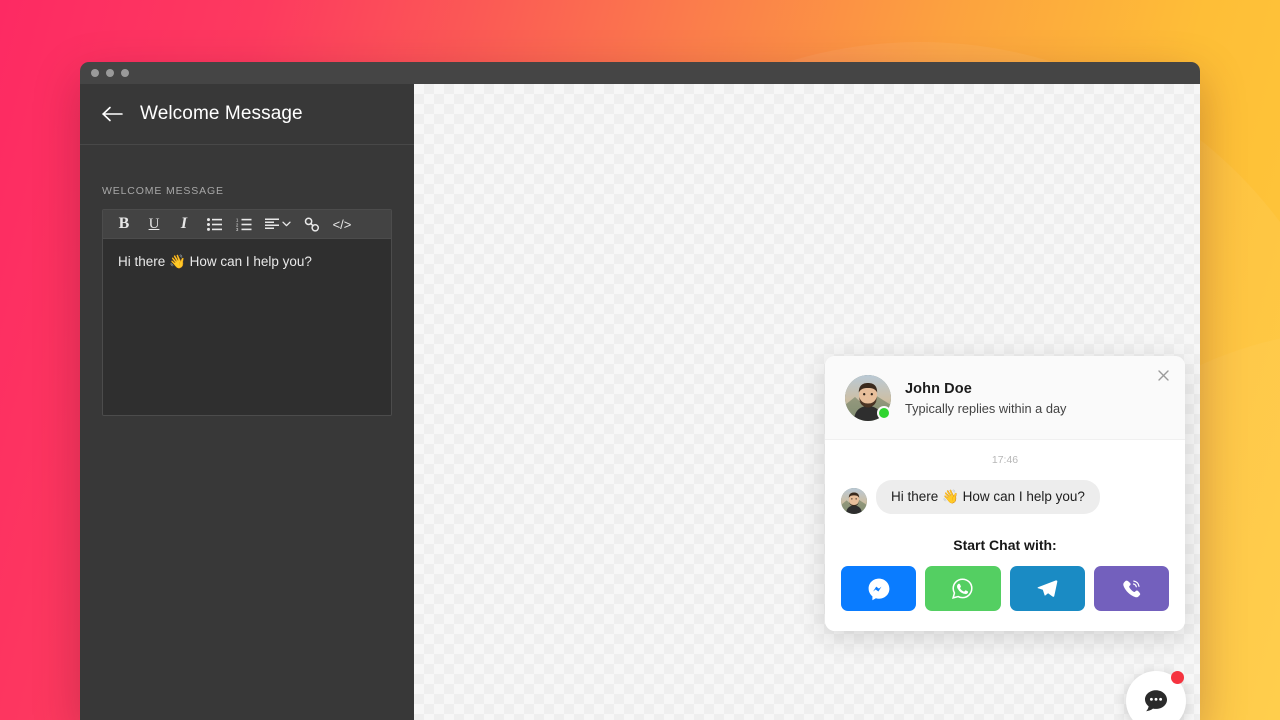 The image size is (1280, 720). What do you see at coordinates (938, 388) in the screenshot?
I see `agent-name: John Doe` at bounding box center [938, 388].